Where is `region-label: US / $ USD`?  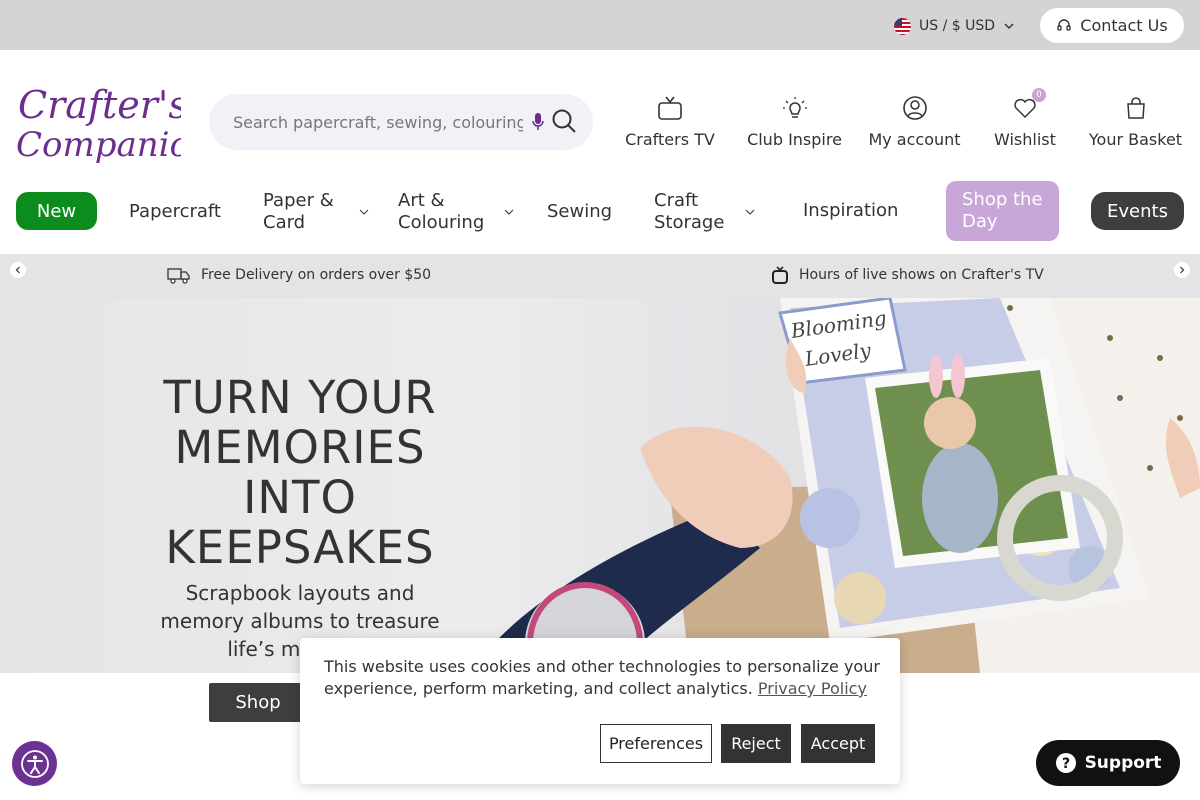
region-label: US / $ USD is located at coordinates (957, 26).